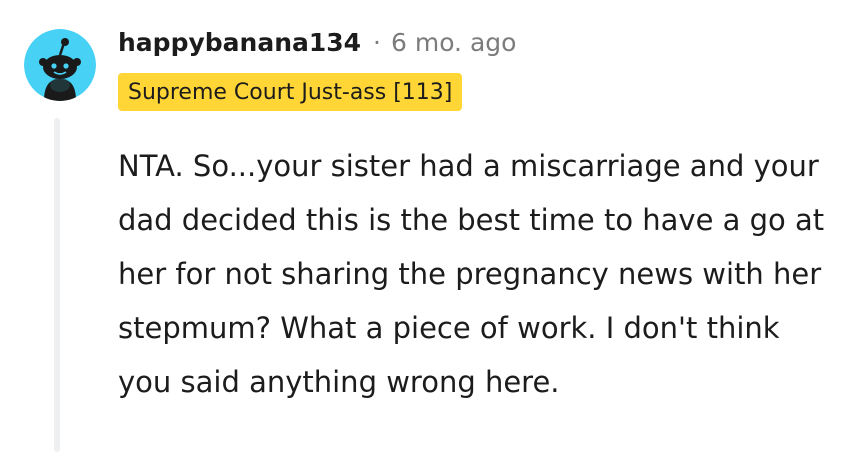 The image size is (854, 452). Describe the element at coordinates (453, 42) in the screenshot. I see `comment-timestamp: 6 mo. ago` at that location.